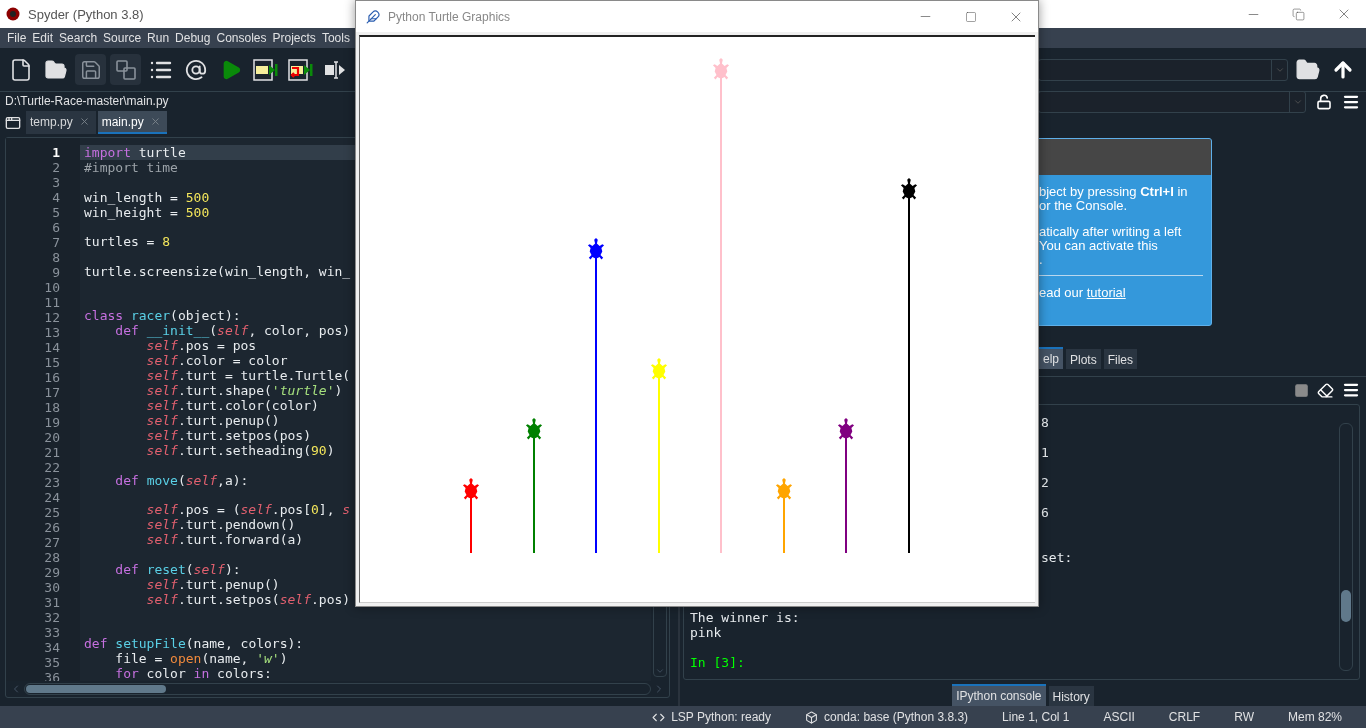 The image size is (1366, 728). I want to click on line-number: 25, so click(52, 512).